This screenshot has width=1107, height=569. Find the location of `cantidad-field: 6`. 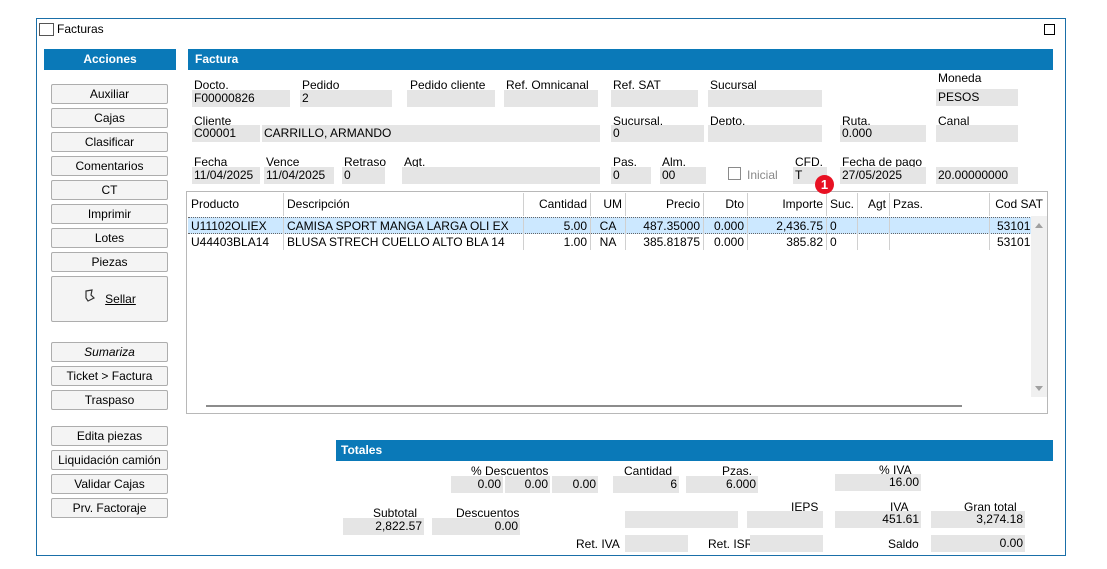

cantidad-field: 6 is located at coordinates (646, 484).